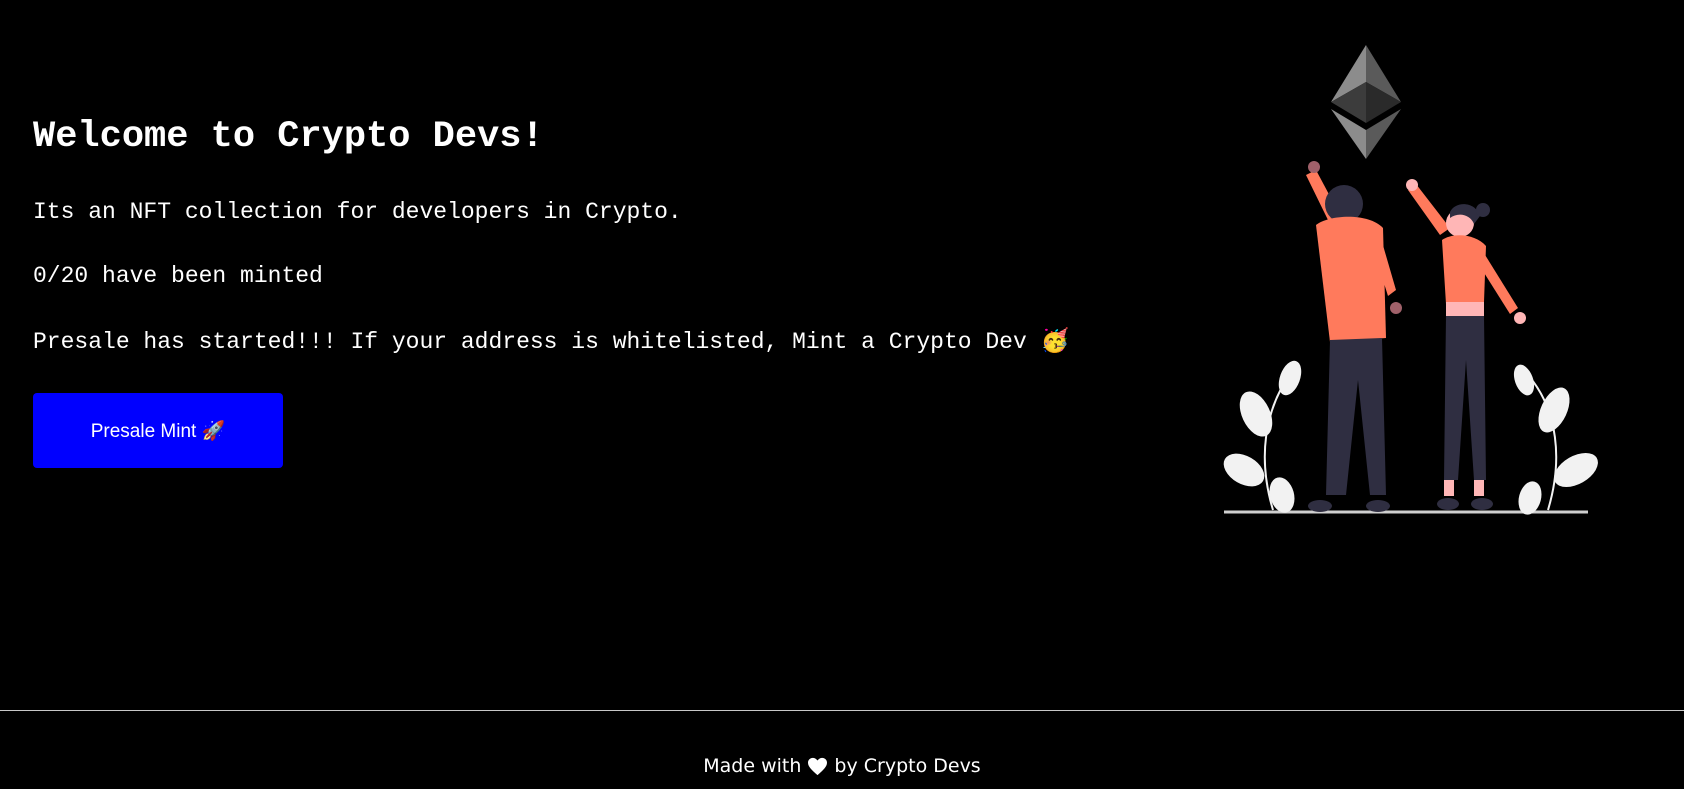 The width and height of the screenshot is (1684, 789). I want to click on person-man-figure, so click(1354, 336).